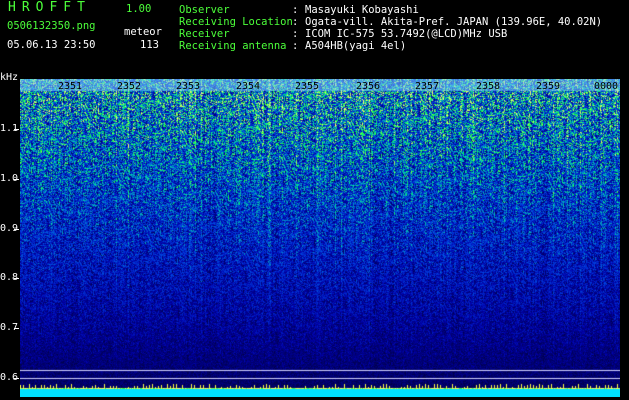 This screenshot has height=400, width=629. I want to click on time-label: 2358, so click(488, 86).